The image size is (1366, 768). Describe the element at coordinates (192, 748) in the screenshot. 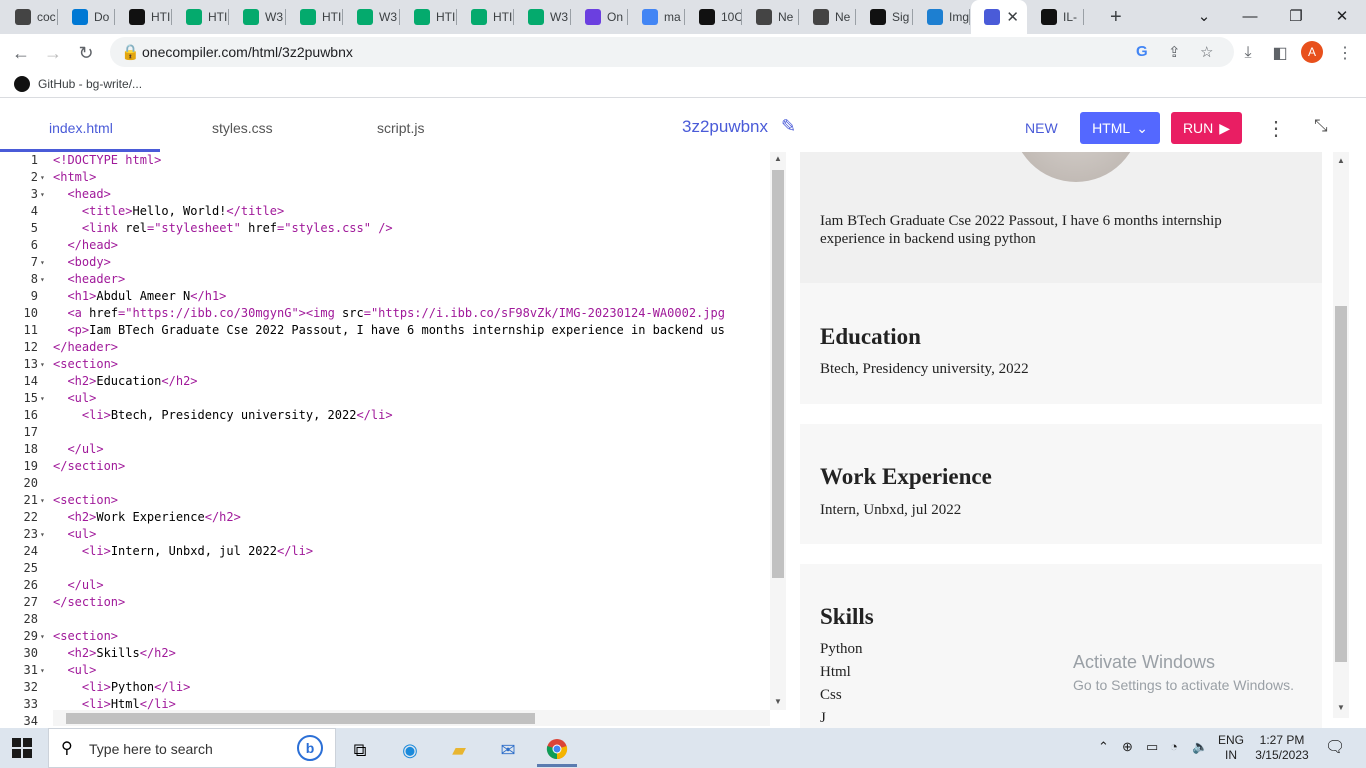

I see `taskbar-search-box: ⚲ Type here to search b` at that location.